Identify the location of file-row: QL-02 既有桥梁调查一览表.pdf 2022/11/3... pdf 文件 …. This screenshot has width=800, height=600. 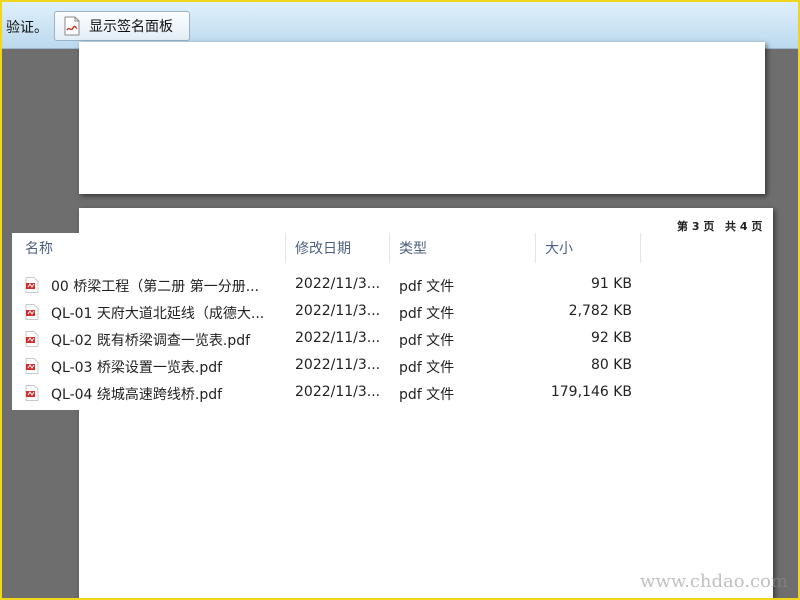
(327, 339).